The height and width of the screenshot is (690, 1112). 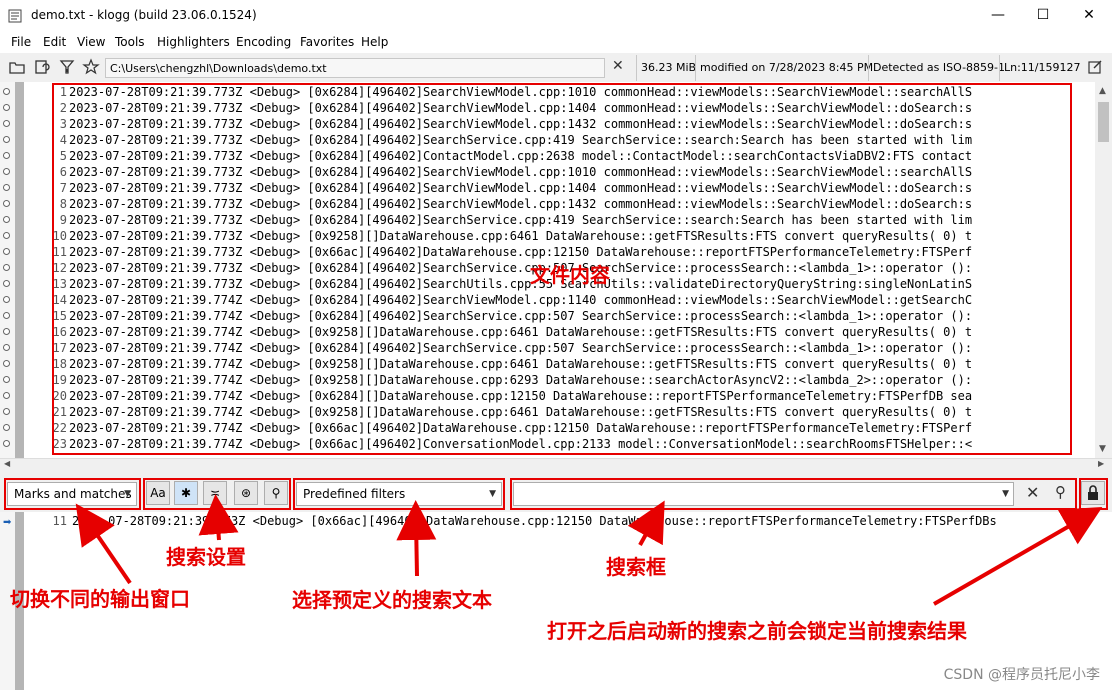 What do you see at coordinates (636, 567) in the screenshot?
I see `annotation-search-box: 搜索框` at bounding box center [636, 567].